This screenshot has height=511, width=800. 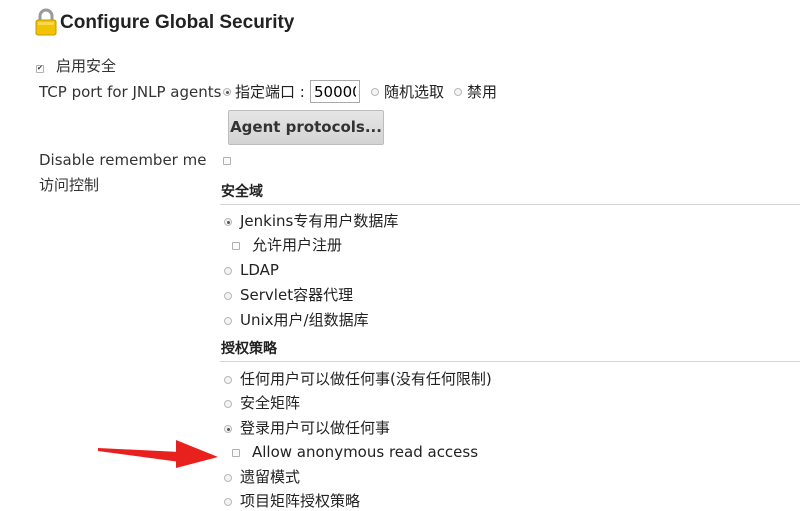 I want to click on disable-remember-me-checkbox, so click(x=227, y=161).